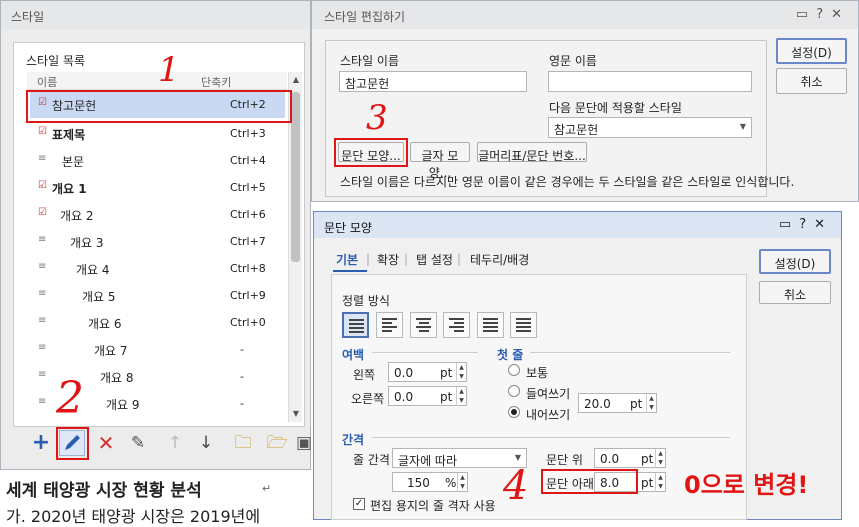  I want to click on next-style-select: 참고문헌 ▼, so click(650, 127).